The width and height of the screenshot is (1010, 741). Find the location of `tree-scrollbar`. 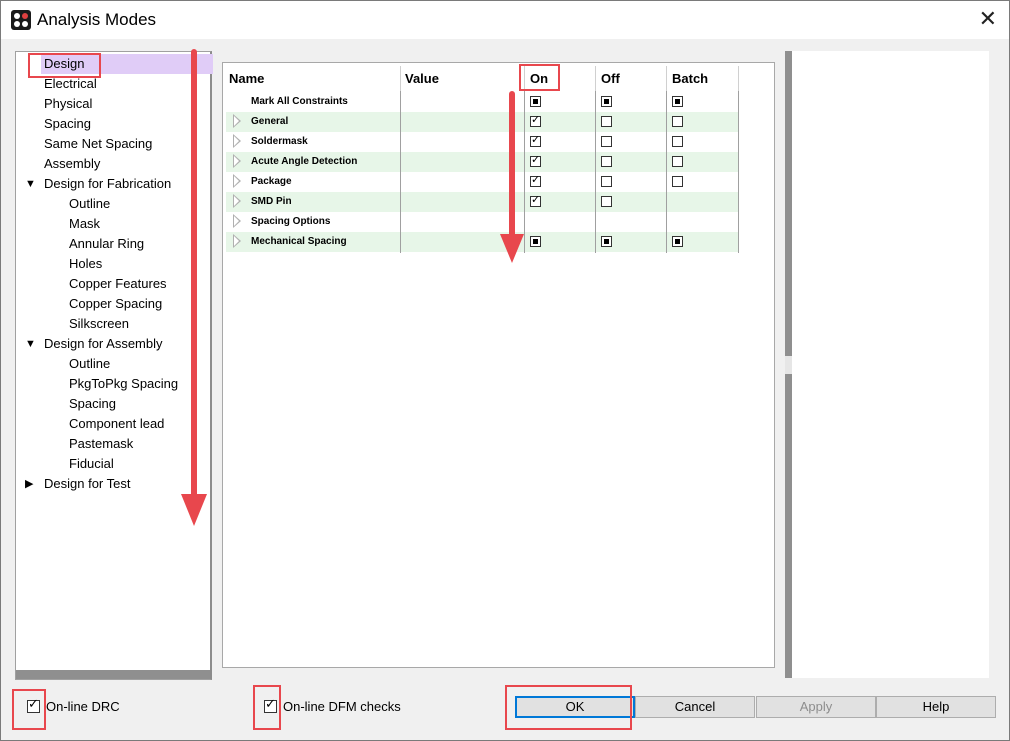

tree-scrollbar is located at coordinates (113, 674).